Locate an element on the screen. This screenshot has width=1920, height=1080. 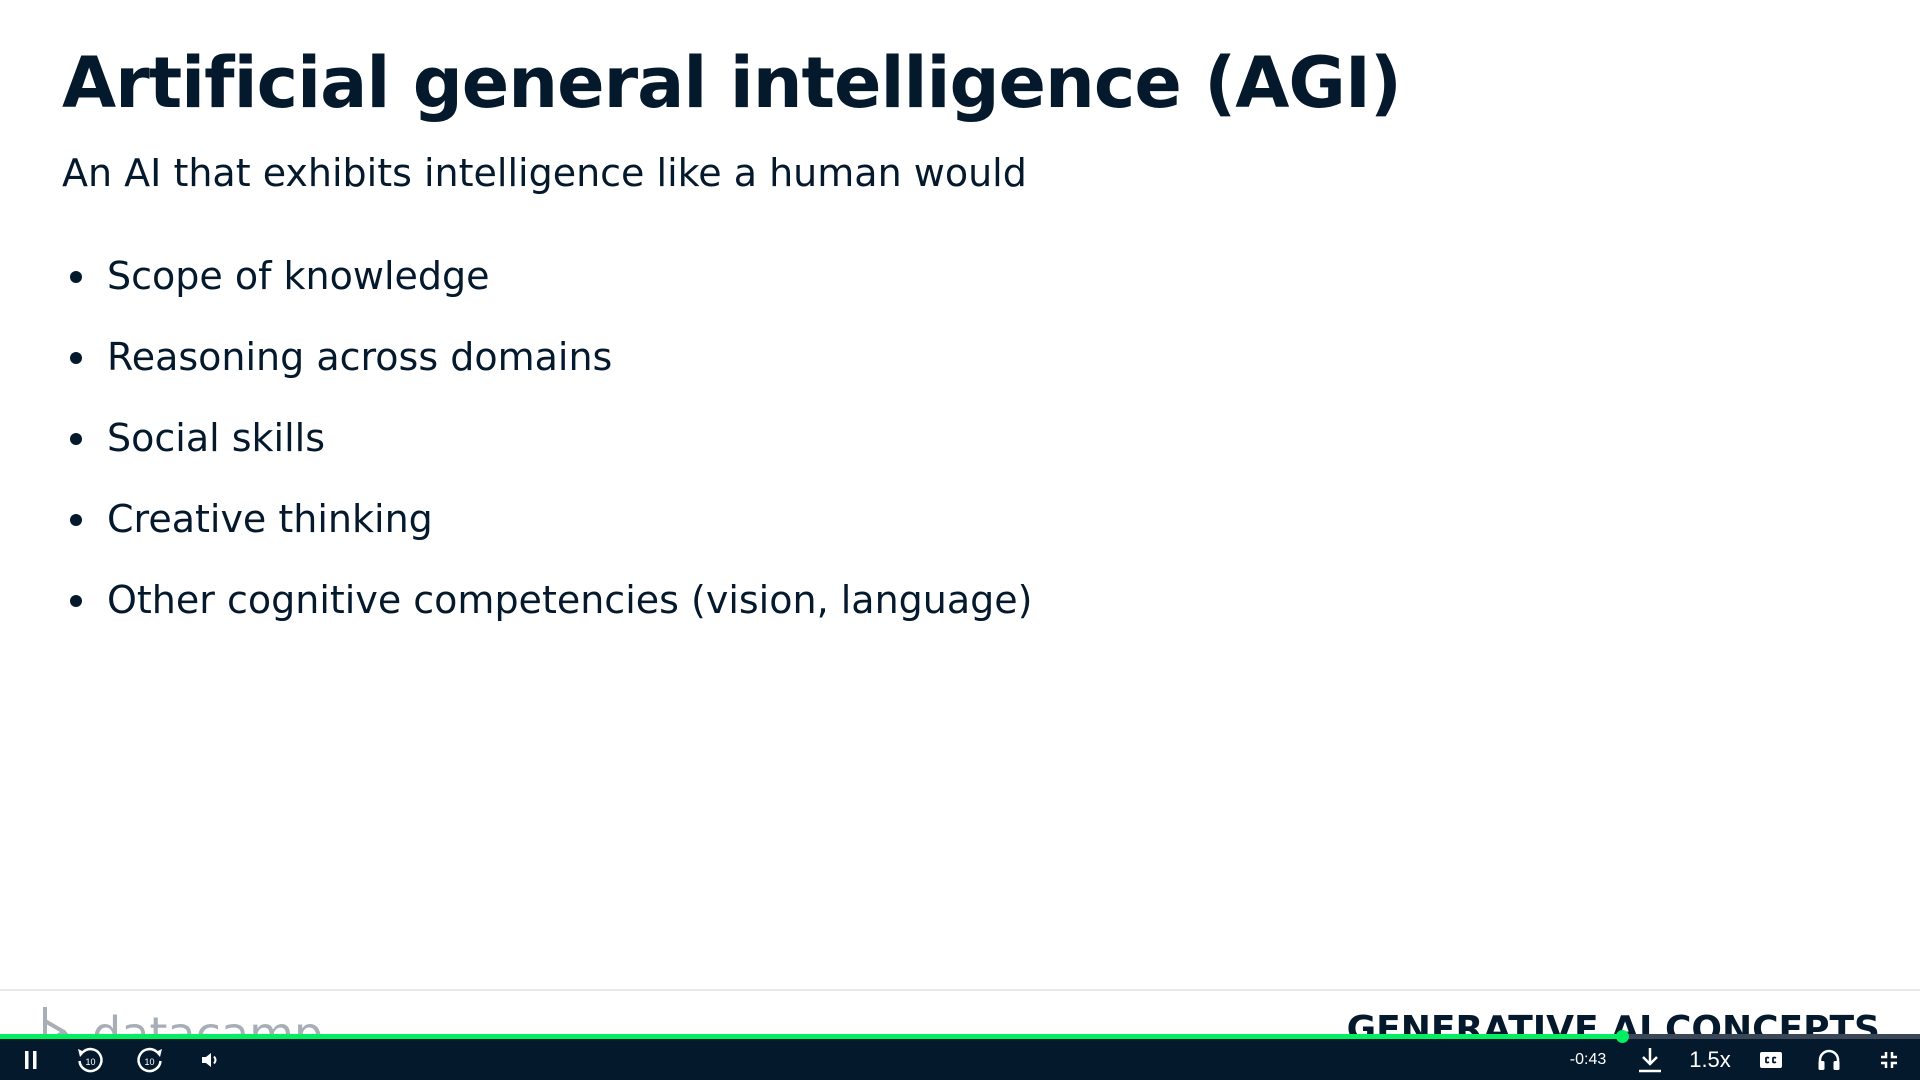
datacamp-logo-text: datacamp is located at coordinates (208, 1021).